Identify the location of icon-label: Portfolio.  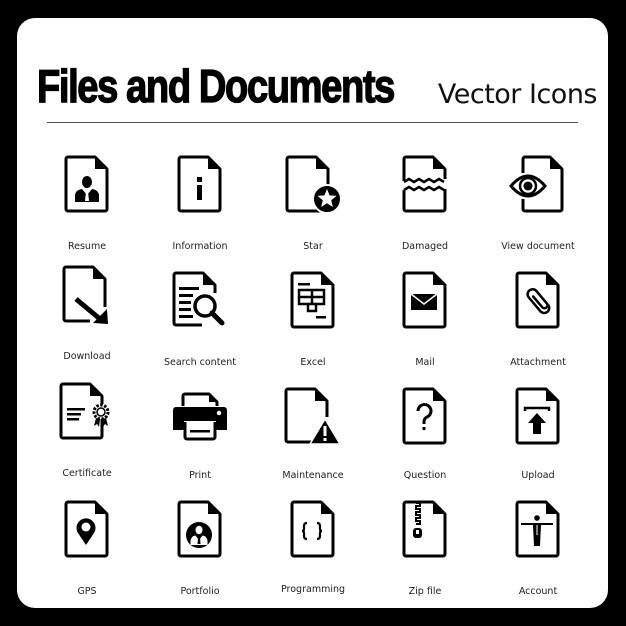
(200, 591).